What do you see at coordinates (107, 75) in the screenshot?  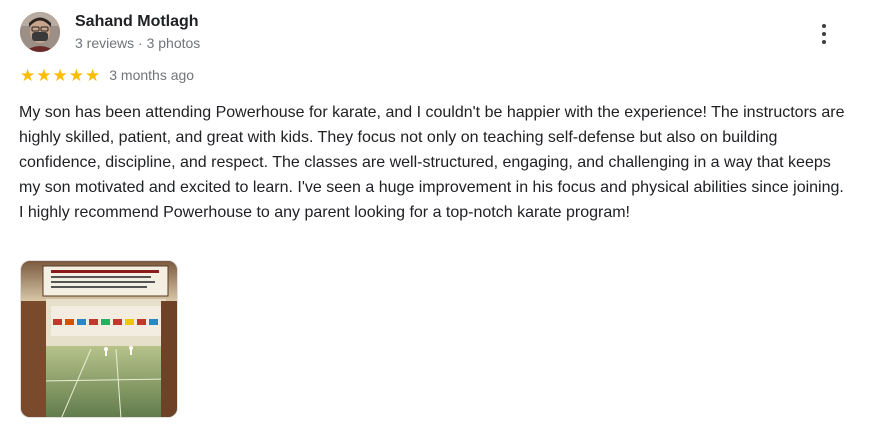 I see `rating-row: ★ ★ ★ ★ ★ 3 months ago` at bounding box center [107, 75].